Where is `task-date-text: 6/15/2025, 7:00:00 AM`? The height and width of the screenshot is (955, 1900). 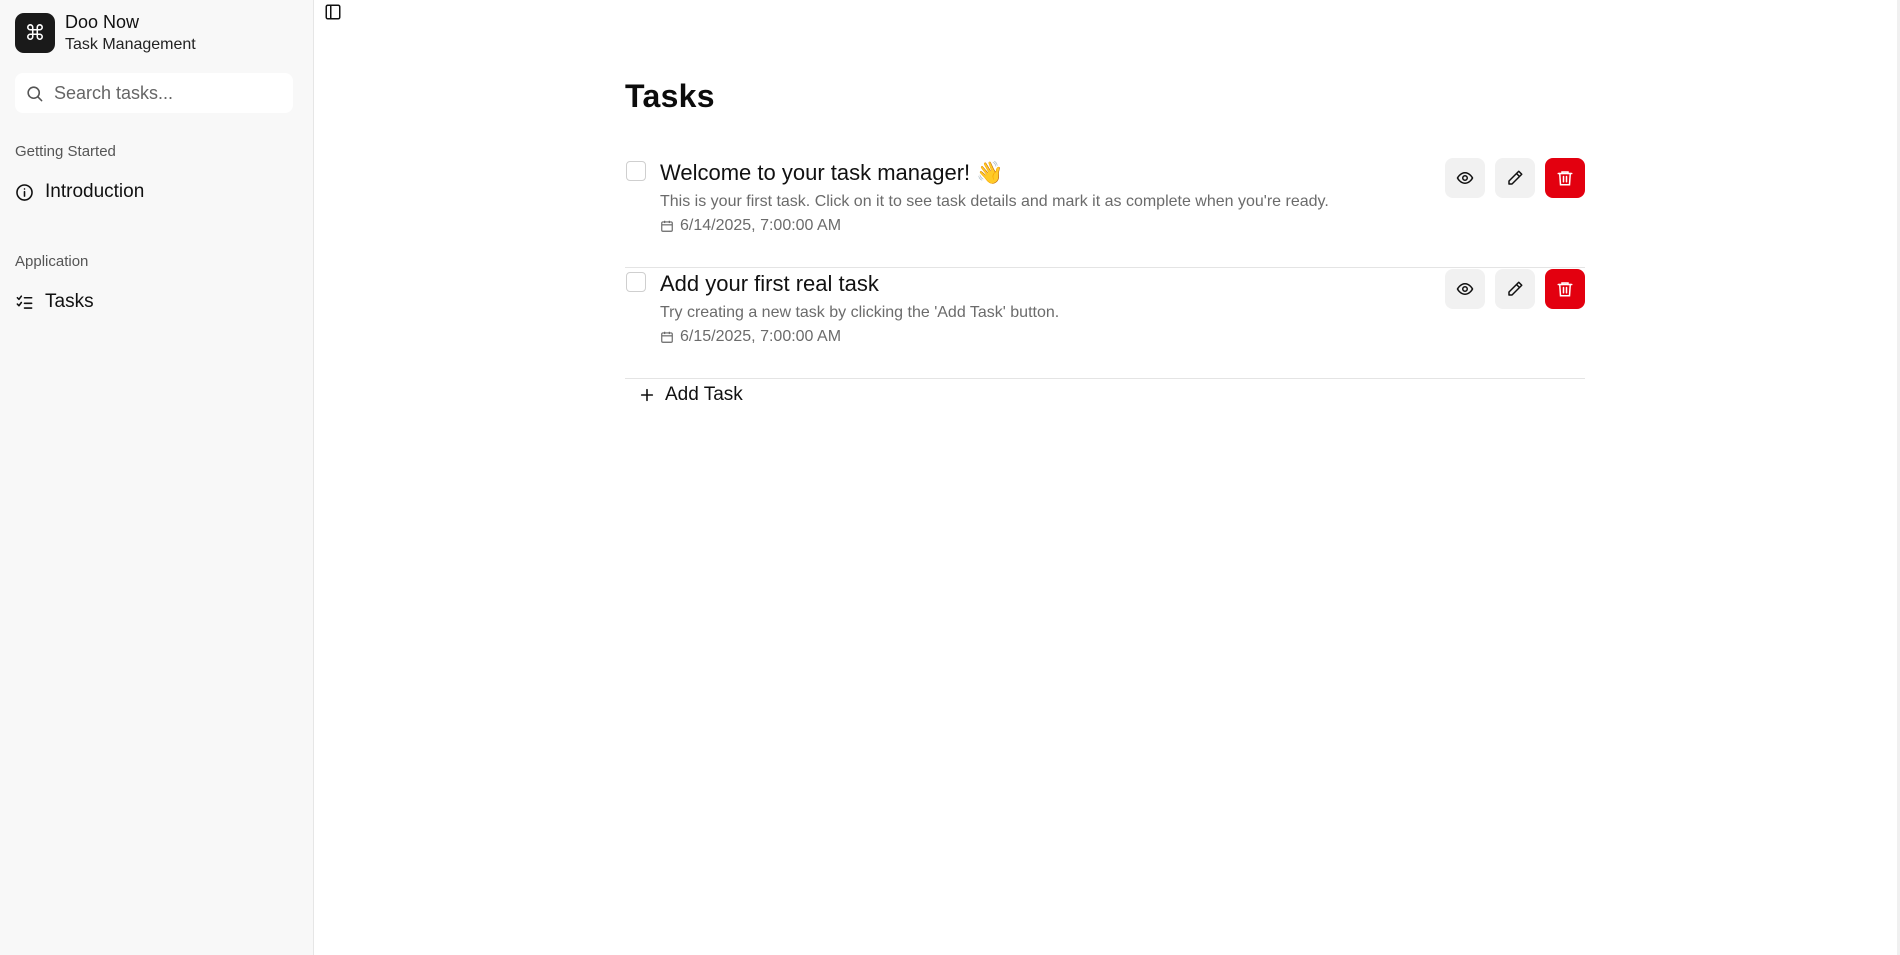
task-date-text: 6/15/2025, 7:00:00 AM is located at coordinates (761, 336).